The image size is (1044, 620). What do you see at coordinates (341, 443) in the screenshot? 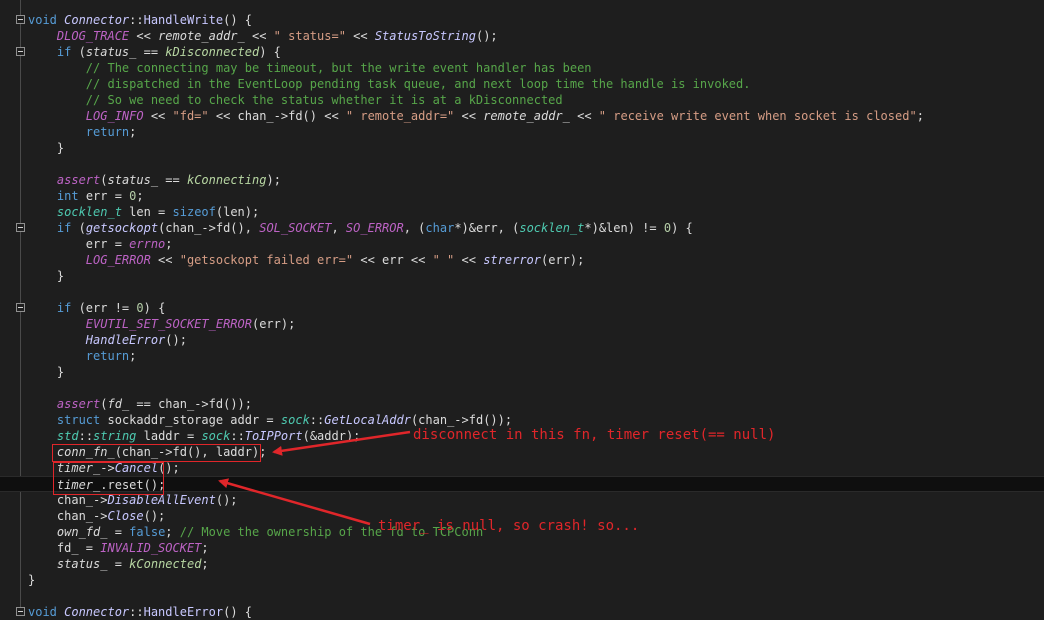
I see `arrow-to-conn-fn` at bounding box center [341, 443].